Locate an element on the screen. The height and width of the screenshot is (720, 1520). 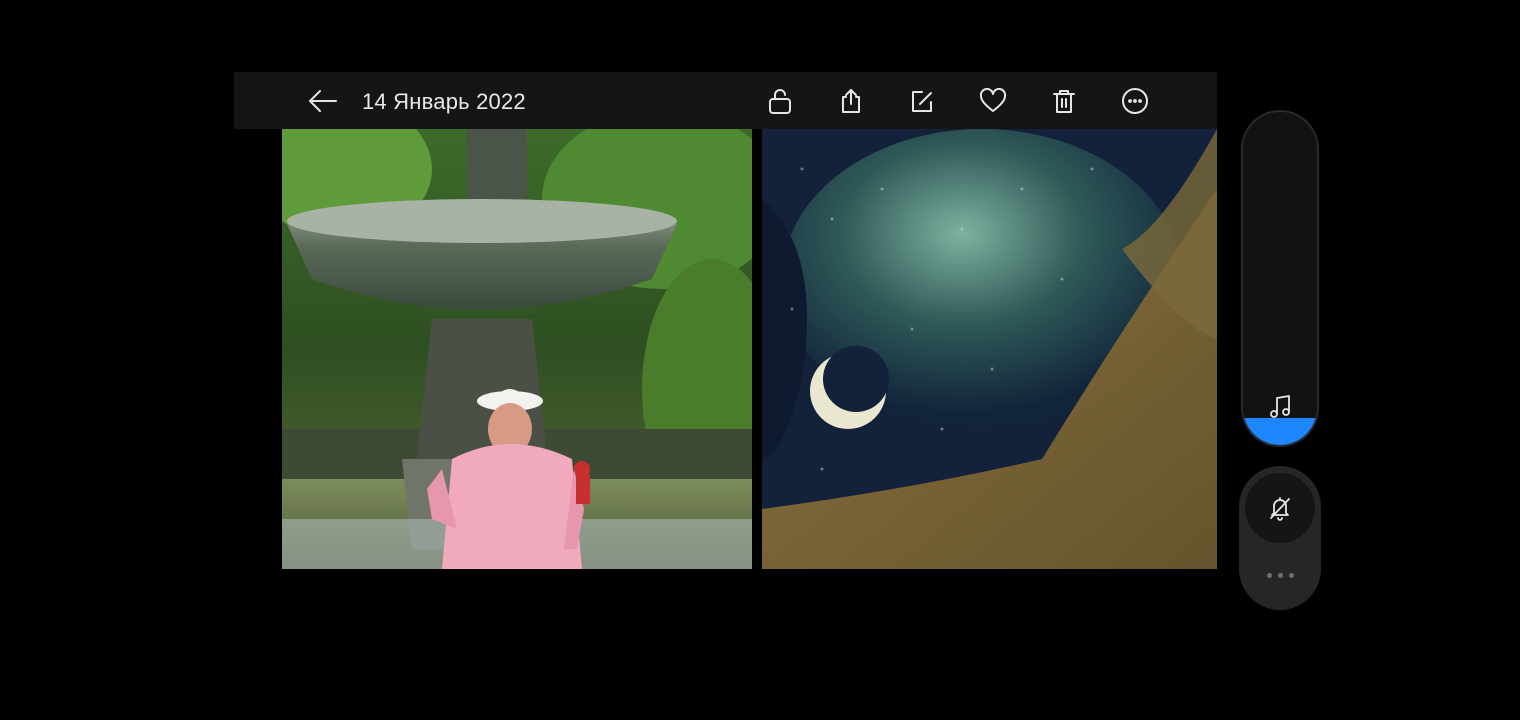
more-button is located at coordinates (1135, 101).